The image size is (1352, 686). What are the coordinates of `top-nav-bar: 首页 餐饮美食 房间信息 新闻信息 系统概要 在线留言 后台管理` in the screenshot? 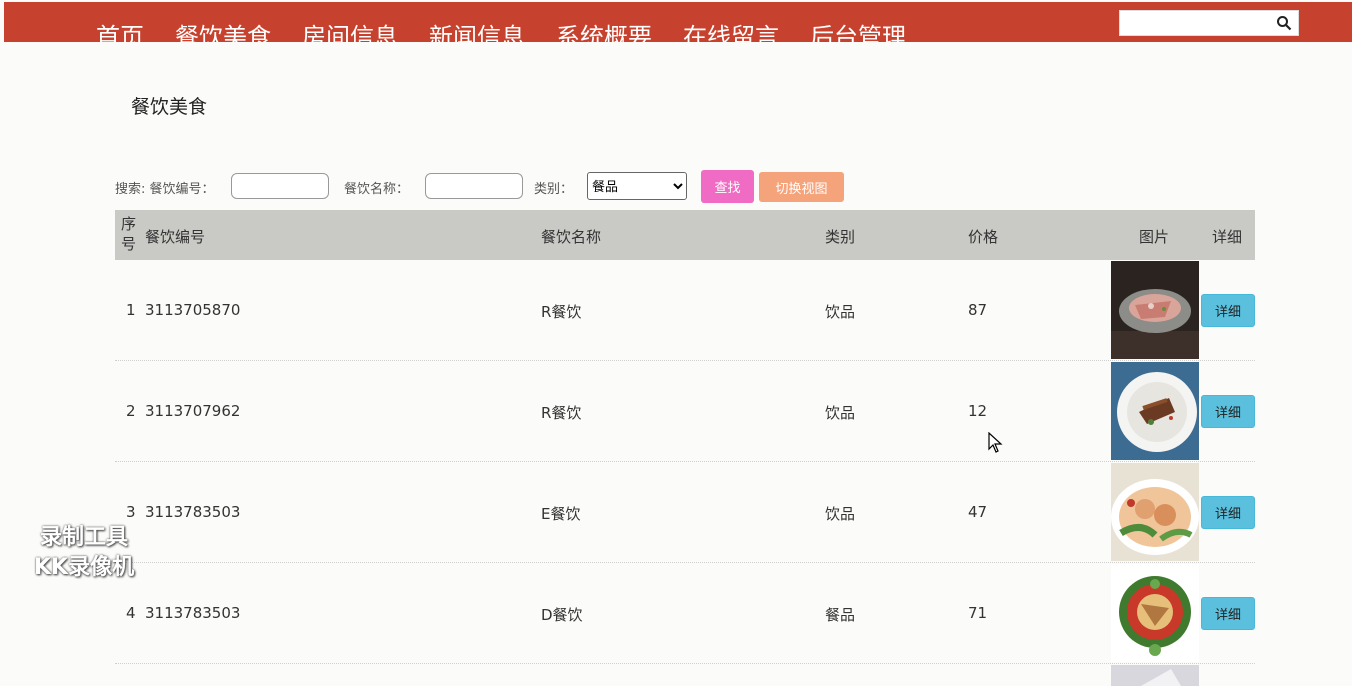 It's located at (678, 22).